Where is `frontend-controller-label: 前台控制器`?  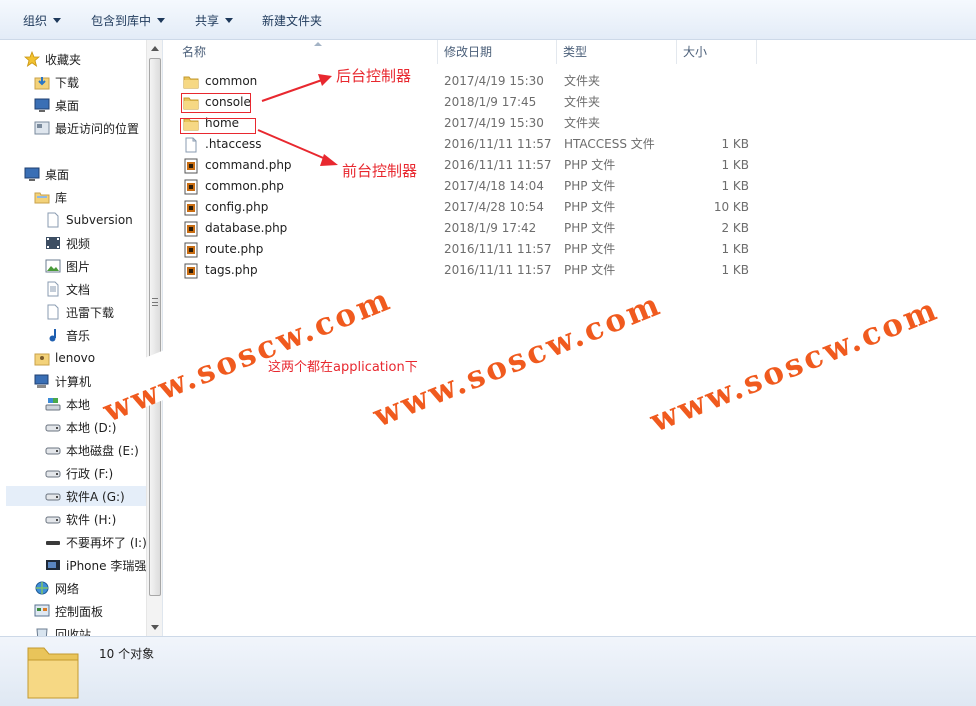
frontend-controller-label: 前台控制器 is located at coordinates (380, 171).